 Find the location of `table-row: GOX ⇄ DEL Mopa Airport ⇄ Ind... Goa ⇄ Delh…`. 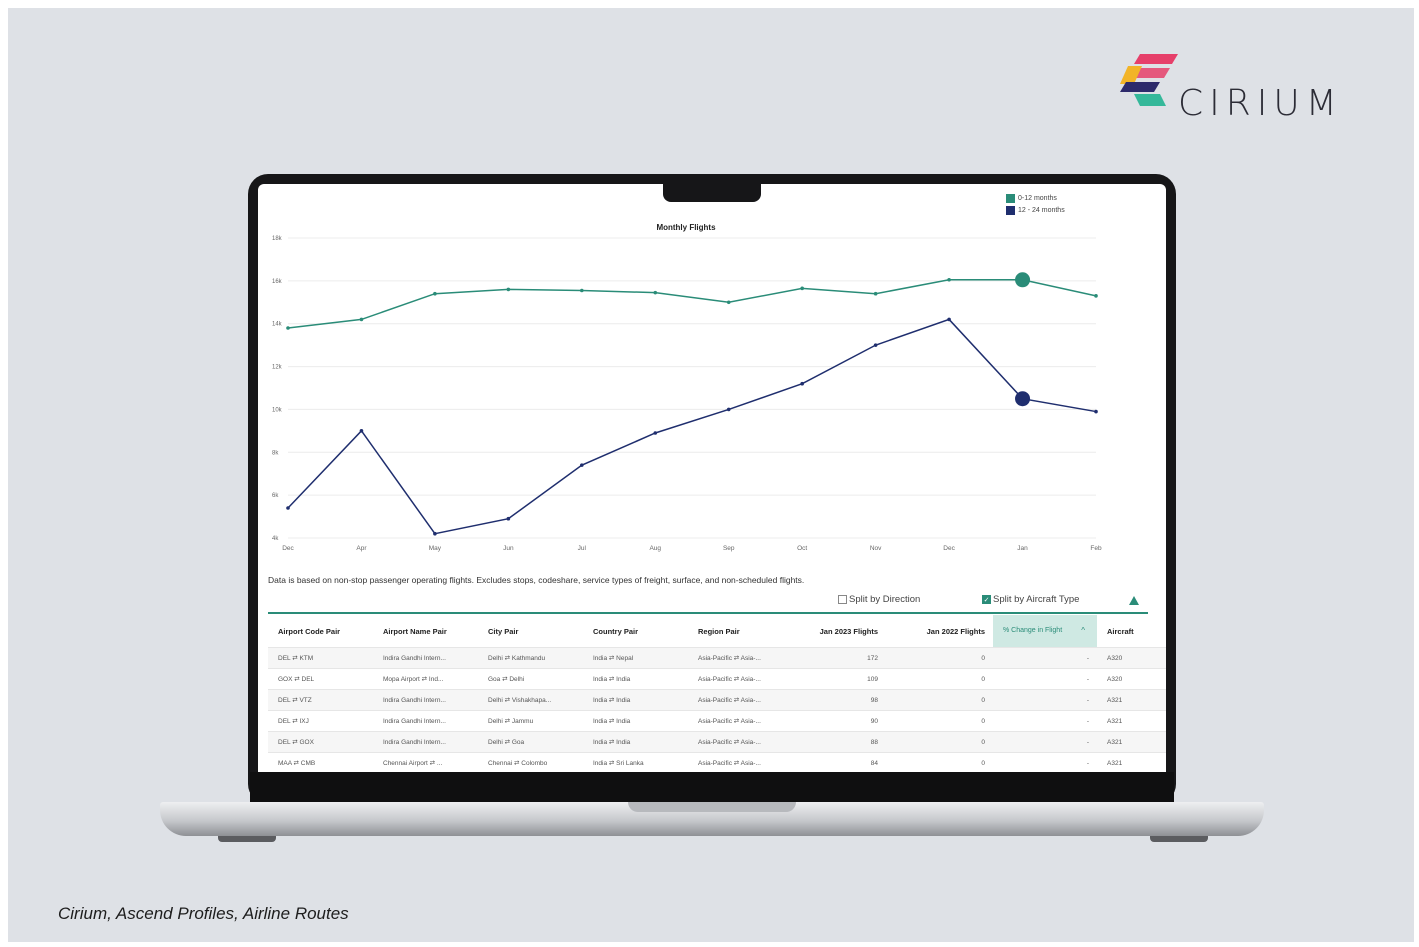

table-row: GOX ⇄ DEL Mopa Airport ⇄ Ind... Goa ⇄ Delh… is located at coordinates (717, 679).